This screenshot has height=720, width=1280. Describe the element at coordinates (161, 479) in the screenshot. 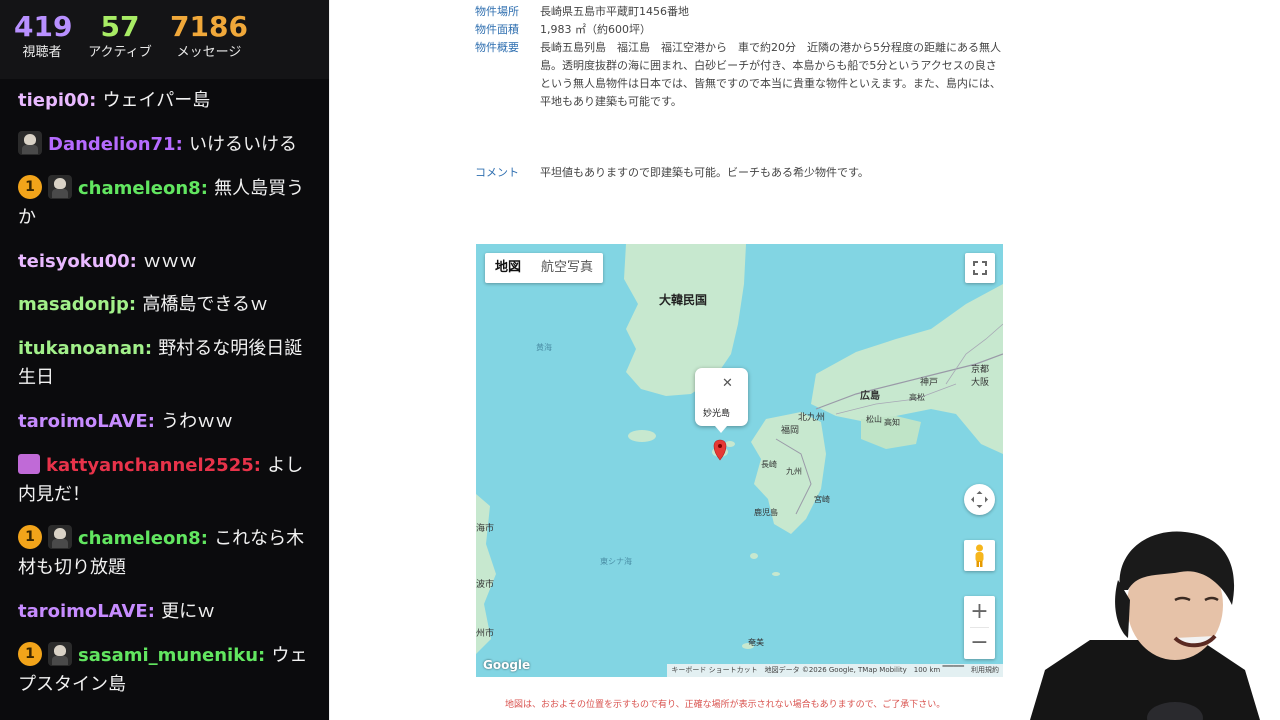

I see `chat-message: kattyanchannel2525: よし内見だ！` at that location.